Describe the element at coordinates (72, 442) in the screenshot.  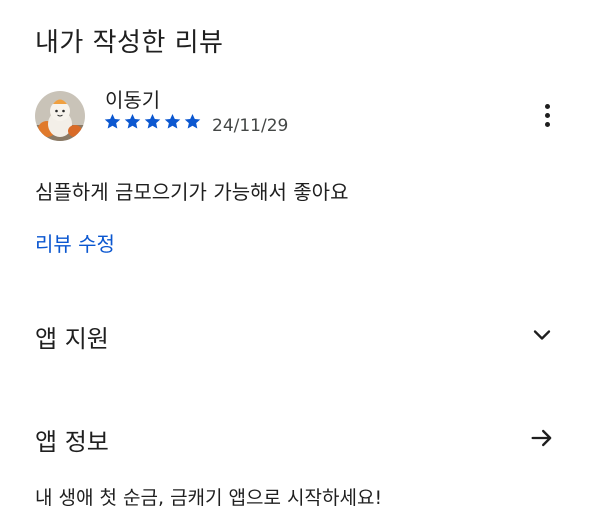
I see `app-info-label: 앱 정보` at that location.